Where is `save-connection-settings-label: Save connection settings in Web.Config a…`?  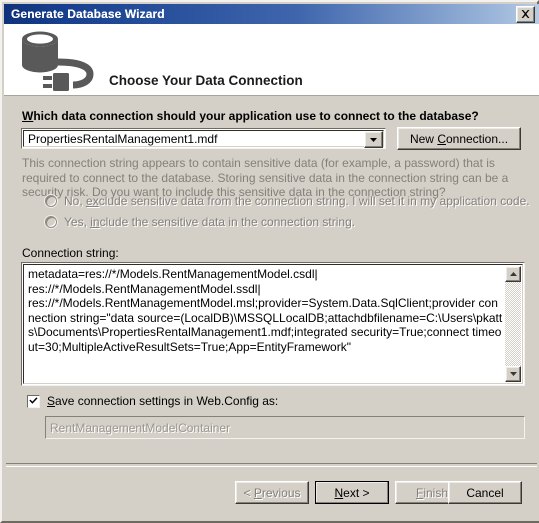 save-connection-settings-label: Save connection settings in Web.Config a… is located at coordinates (163, 401).